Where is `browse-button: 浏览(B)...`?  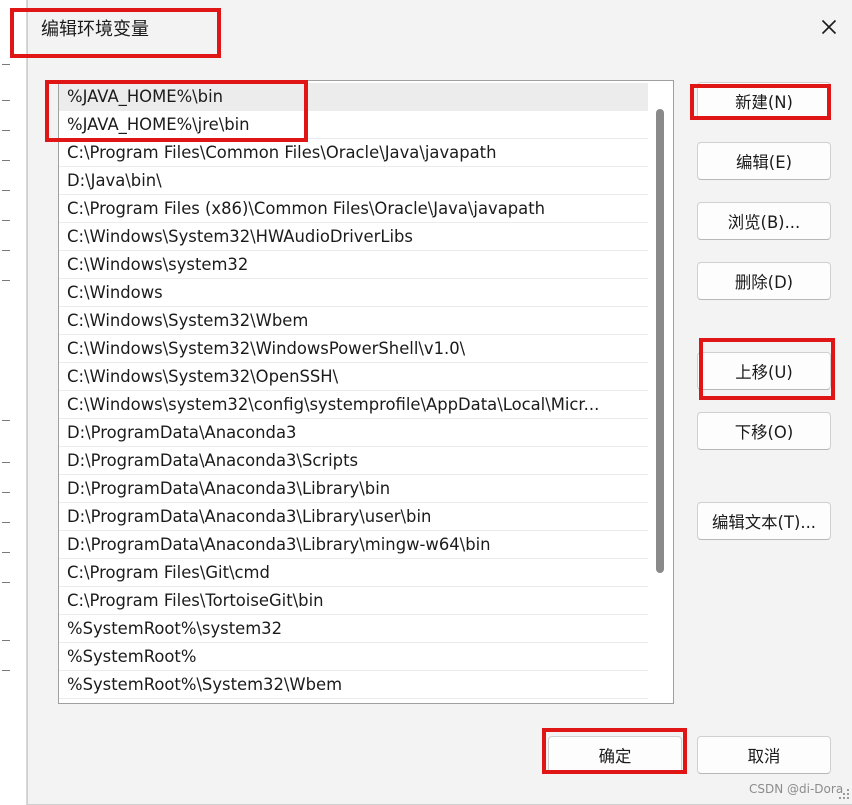 browse-button: 浏览(B)... is located at coordinates (764, 221).